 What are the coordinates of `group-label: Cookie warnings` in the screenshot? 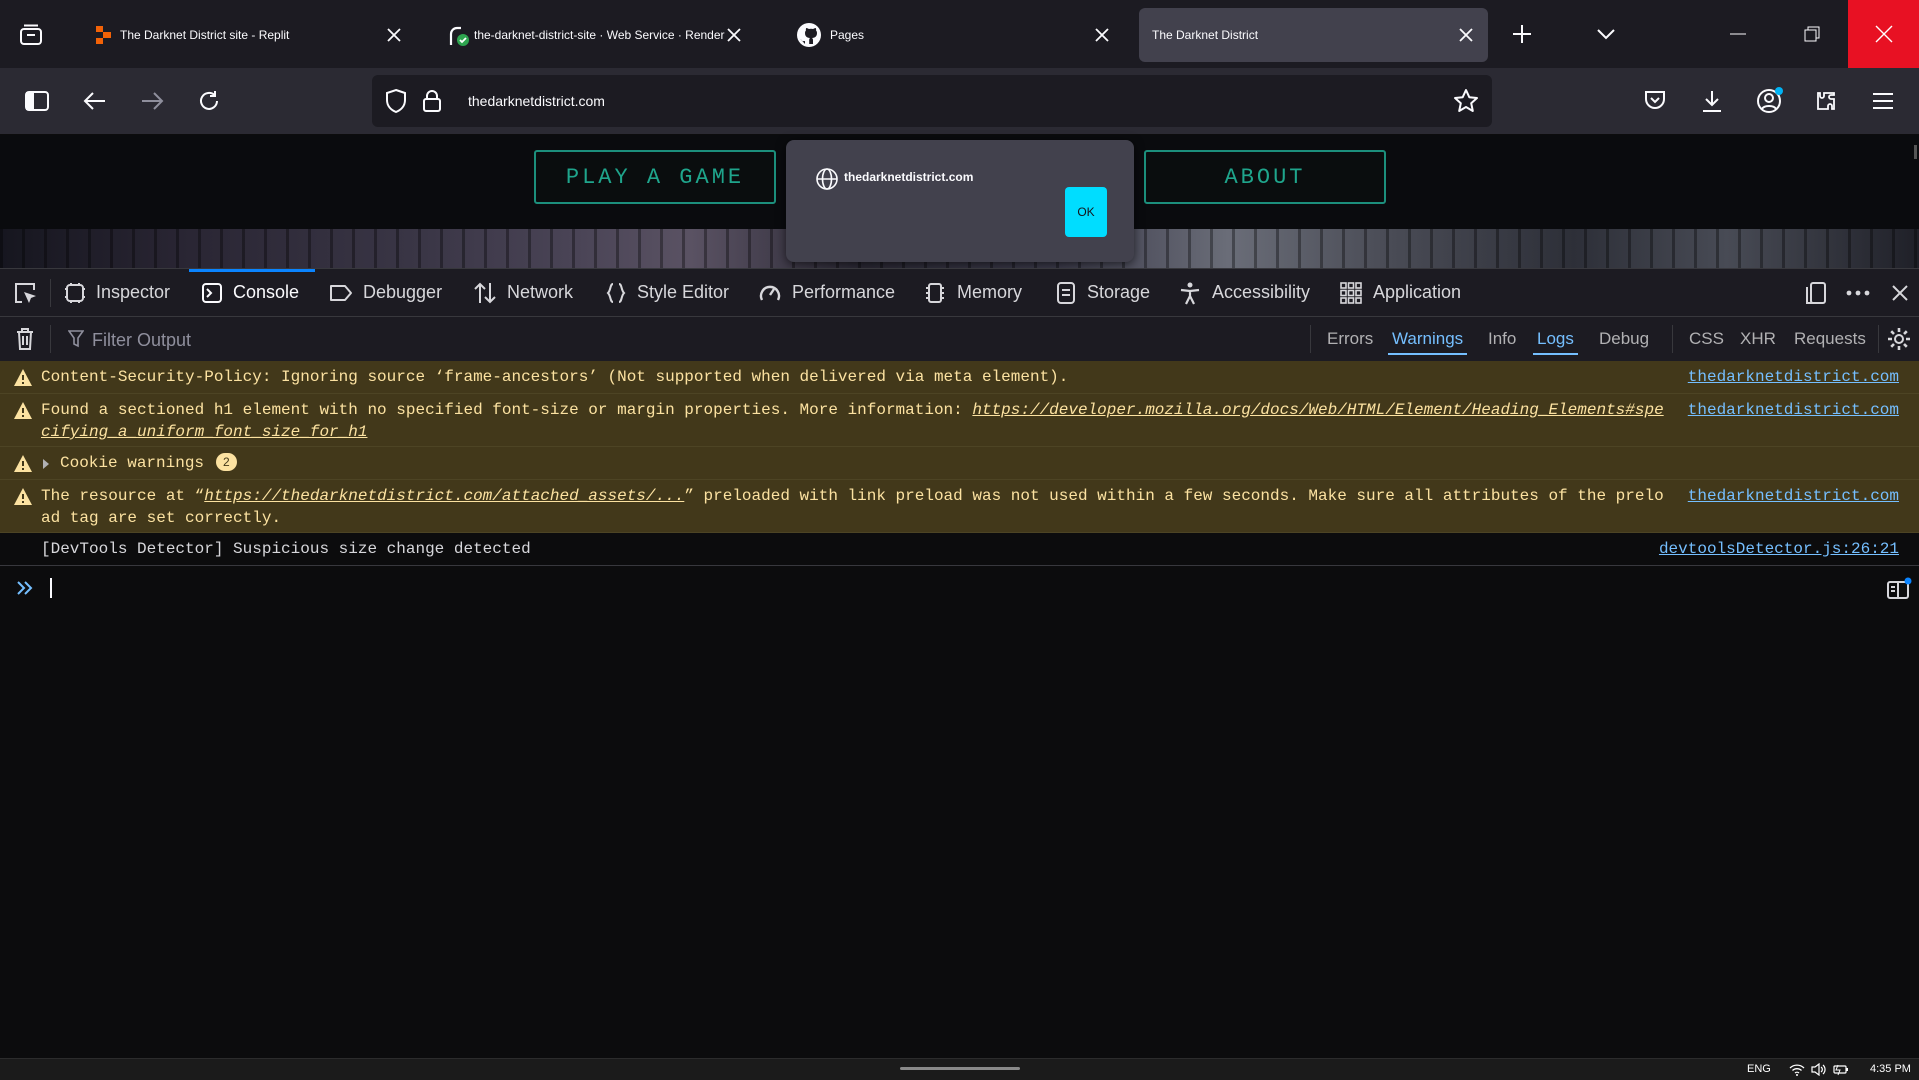 It's located at (132, 463).